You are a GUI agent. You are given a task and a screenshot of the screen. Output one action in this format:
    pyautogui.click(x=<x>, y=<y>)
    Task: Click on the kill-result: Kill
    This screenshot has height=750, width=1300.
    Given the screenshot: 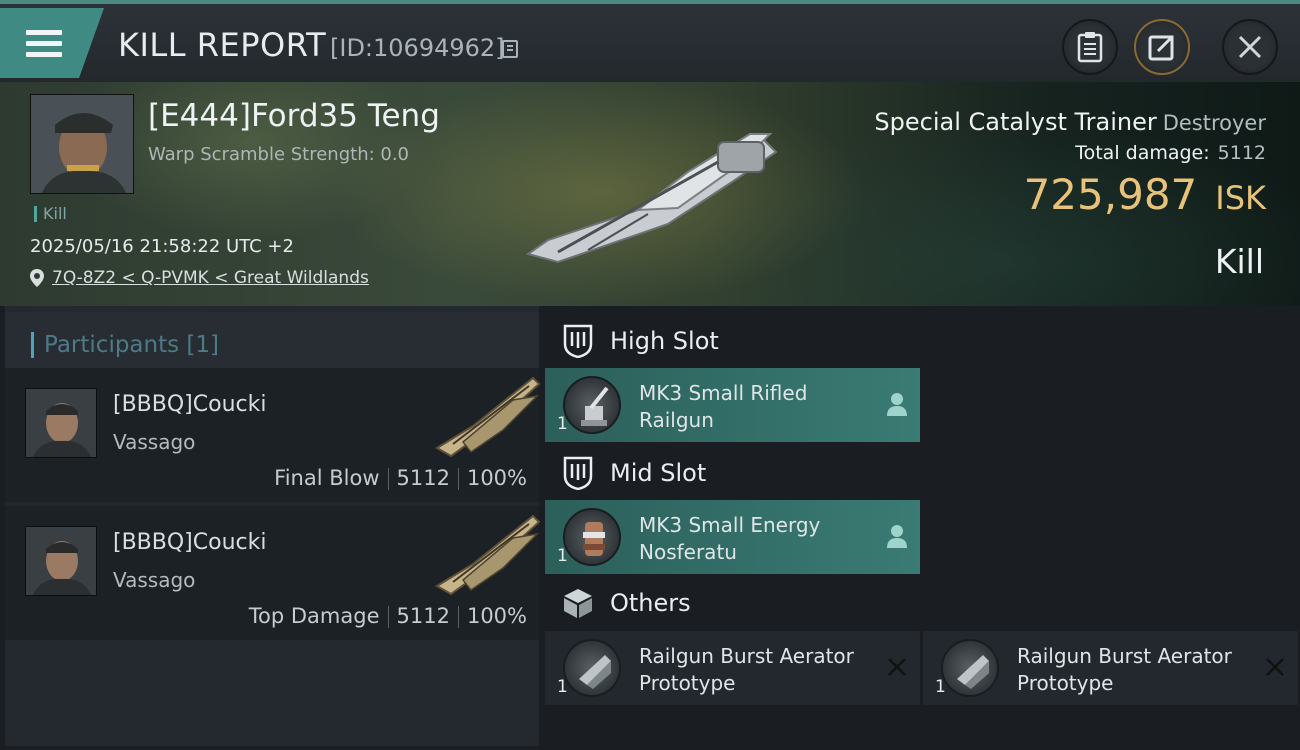 What is the action you would take?
    pyautogui.click(x=1239, y=261)
    